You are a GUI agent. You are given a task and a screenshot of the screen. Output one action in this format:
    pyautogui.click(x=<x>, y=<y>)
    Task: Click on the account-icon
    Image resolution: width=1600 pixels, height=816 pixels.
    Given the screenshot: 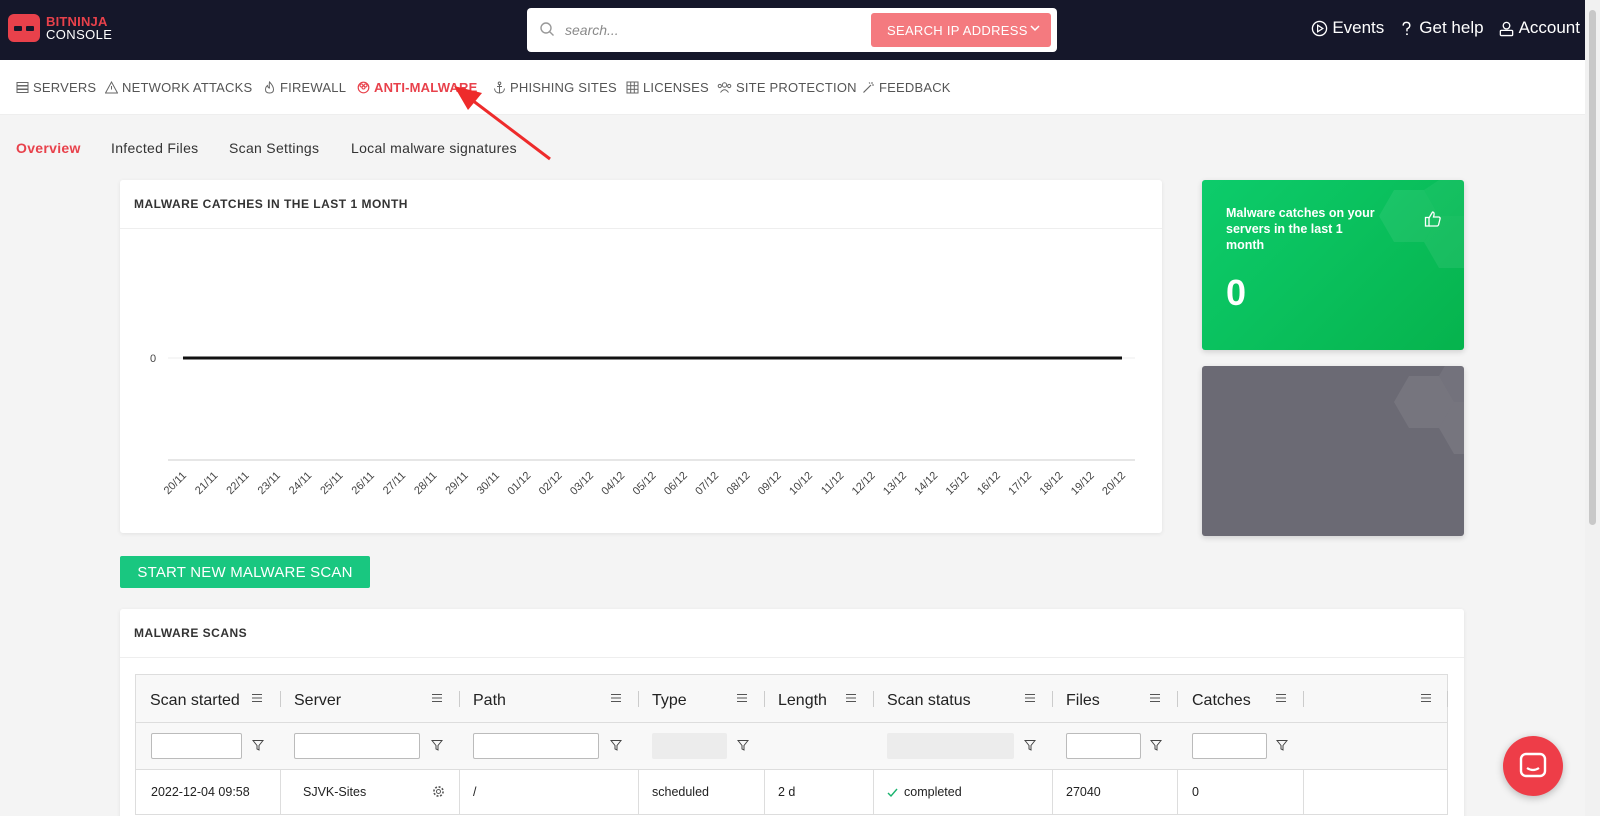 What is the action you would take?
    pyautogui.click(x=1506, y=28)
    